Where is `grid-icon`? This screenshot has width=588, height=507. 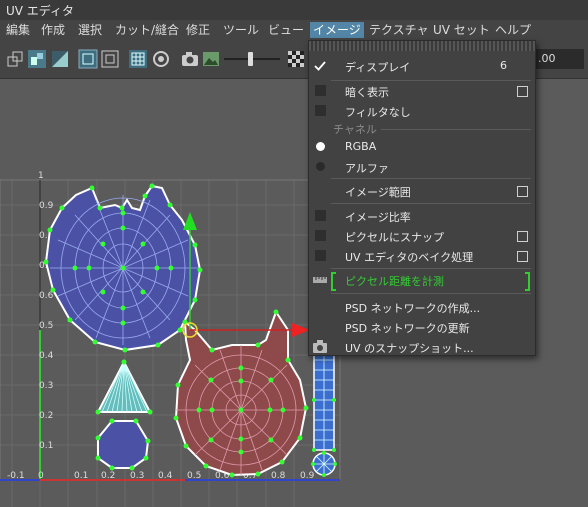
grid-icon is located at coordinates (138, 59).